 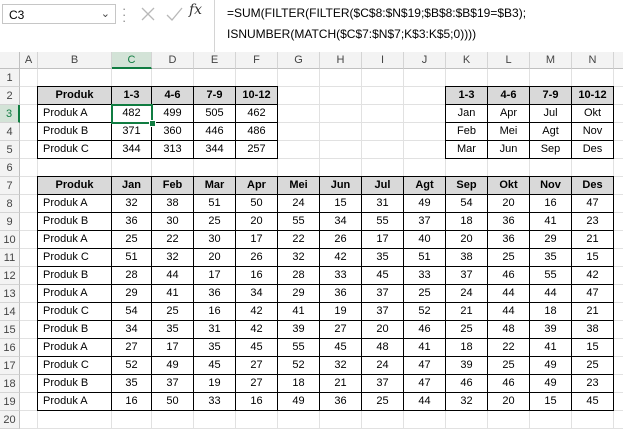 I want to click on sales-value-cell: 18, so click(x=550, y=311).